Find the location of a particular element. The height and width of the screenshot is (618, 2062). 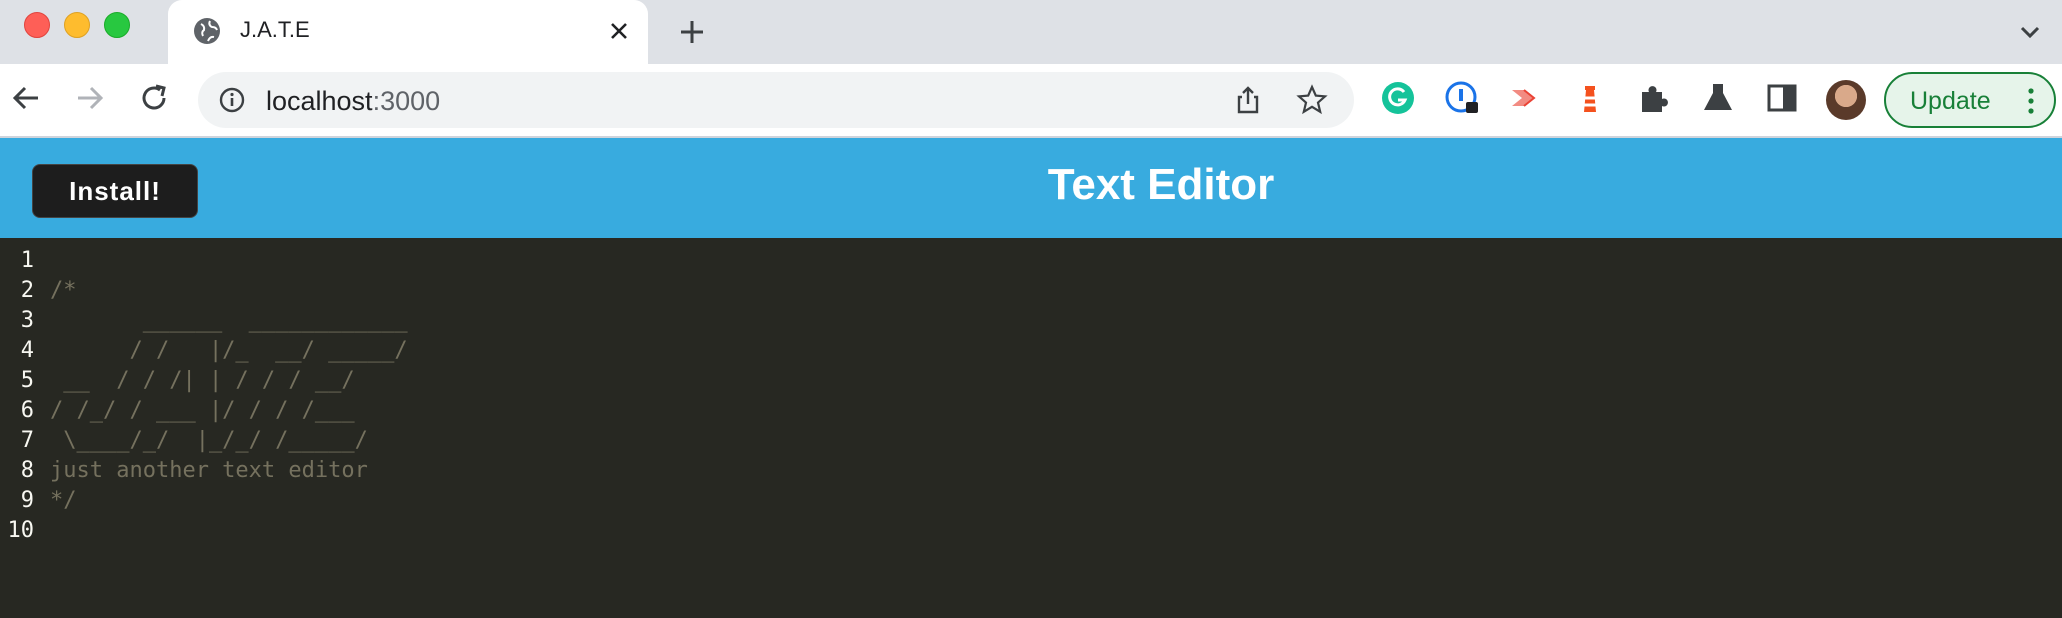

chevron-down-icon is located at coordinates (2030, 32).